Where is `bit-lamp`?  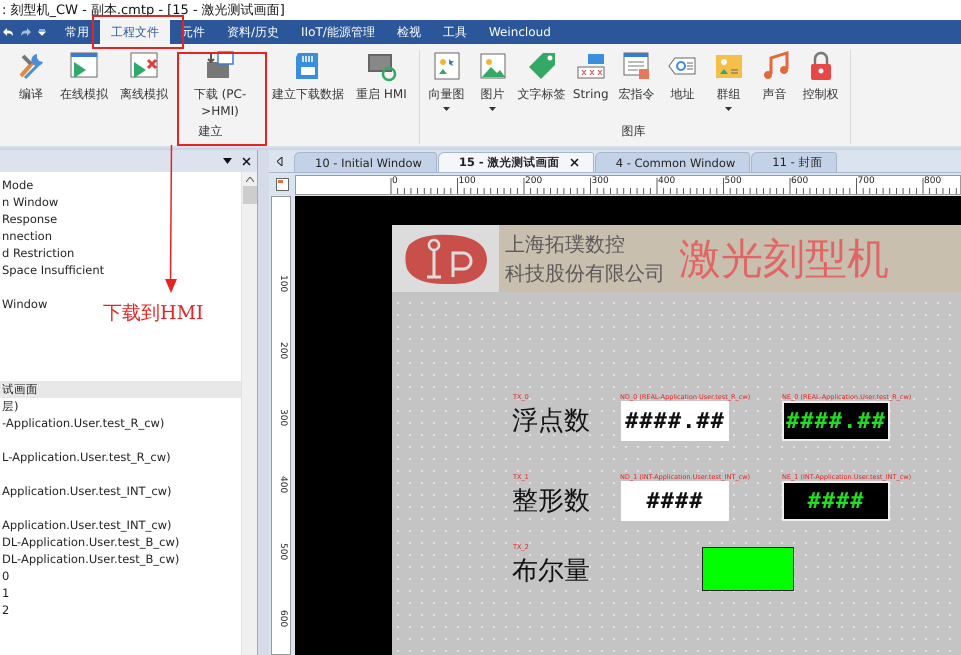 bit-lamp is located at coordinates (748, 569).